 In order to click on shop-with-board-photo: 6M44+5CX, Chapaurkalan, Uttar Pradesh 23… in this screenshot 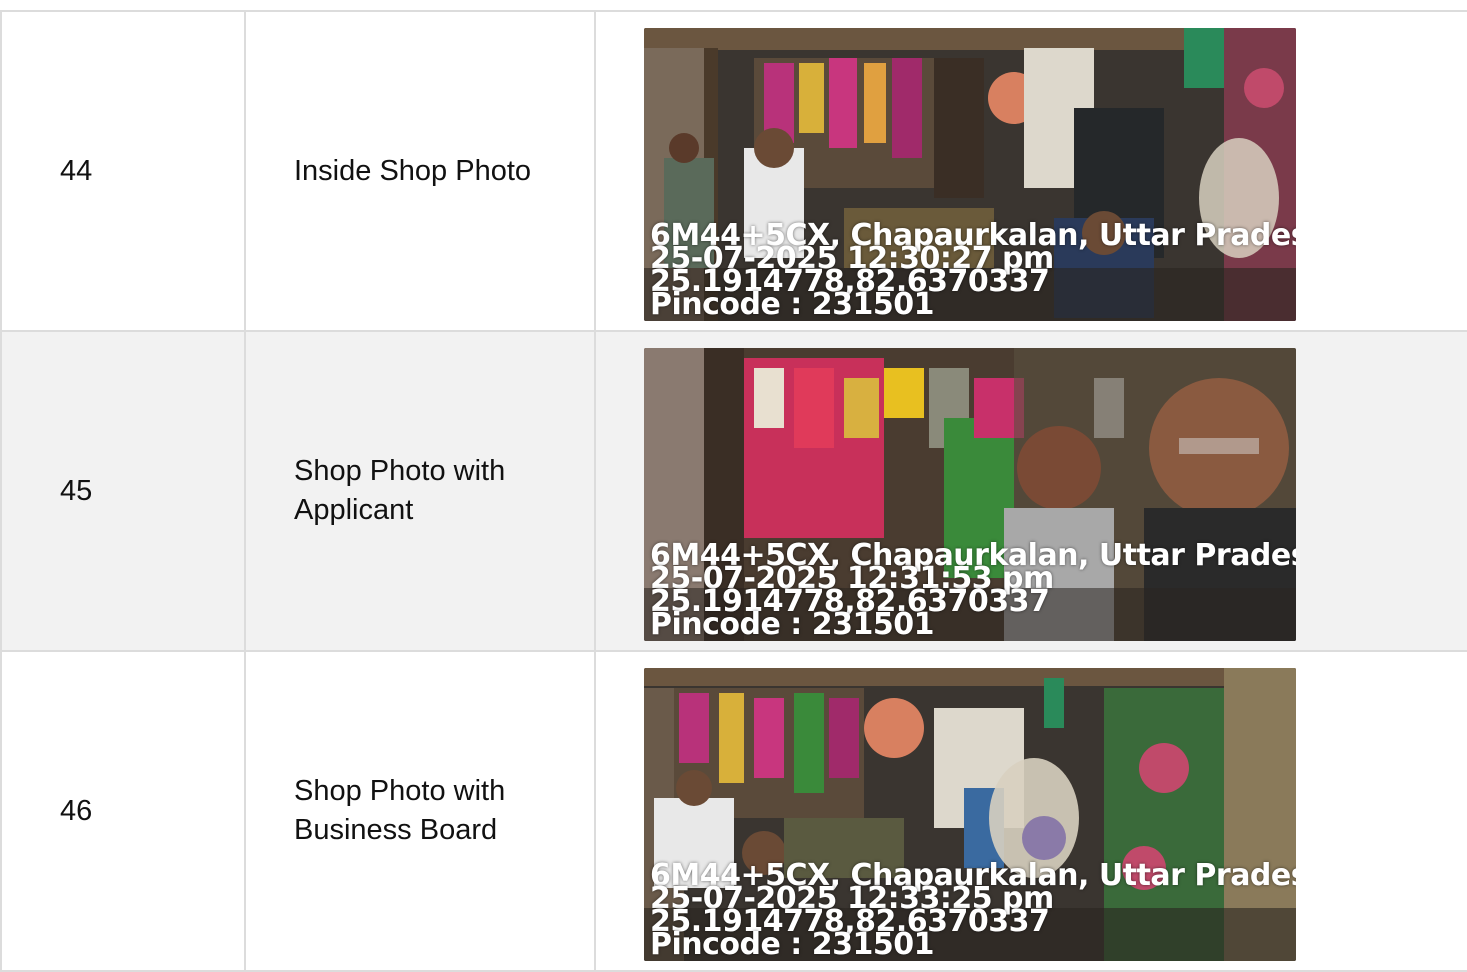, I will do `click(970, 814)`.